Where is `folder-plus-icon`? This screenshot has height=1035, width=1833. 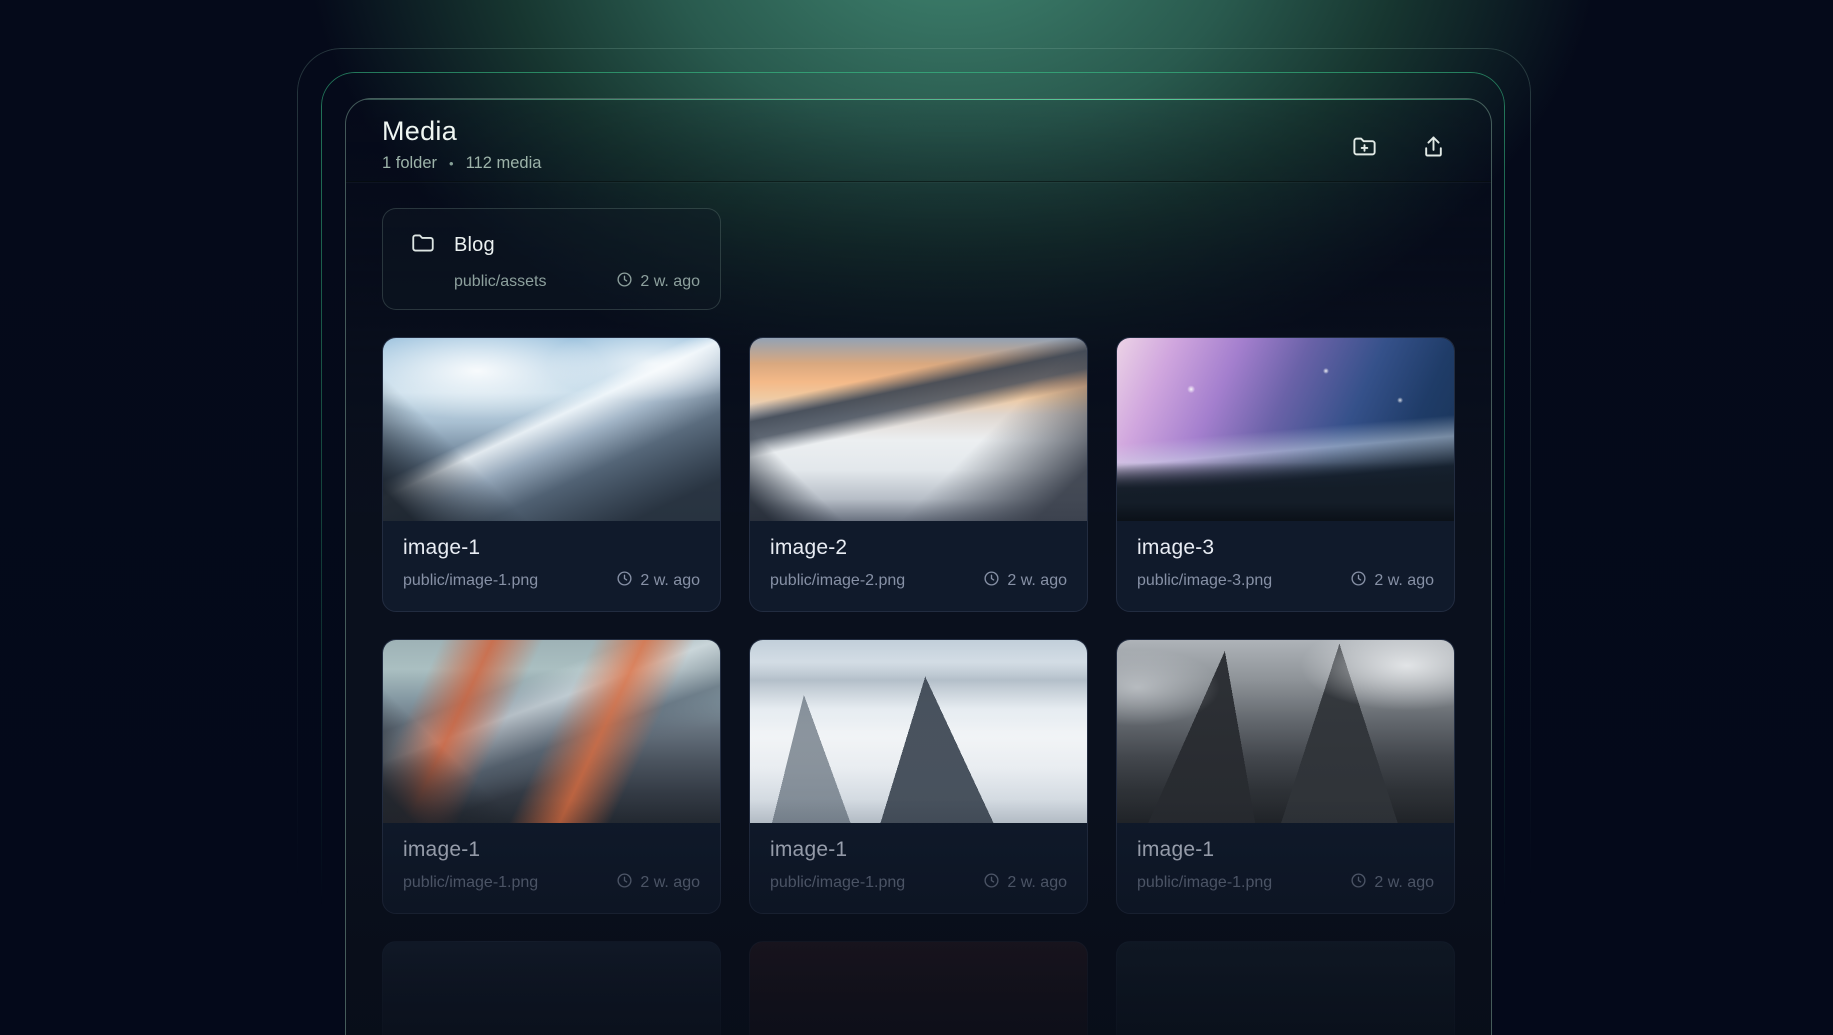 folder-plus-icon is located at coordinates (1364, 146).